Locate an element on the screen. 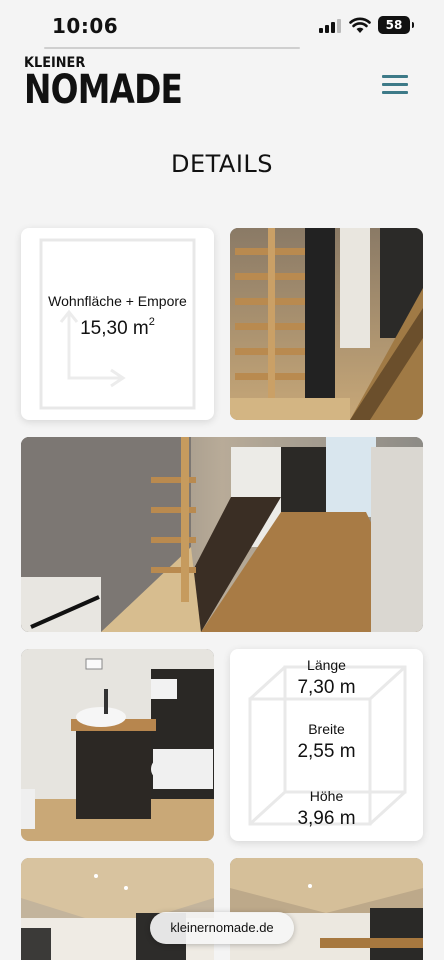 The height and width of the screenshot is (960, 444). dimension-height-label: Höhe is located at coordinates (326, 796).